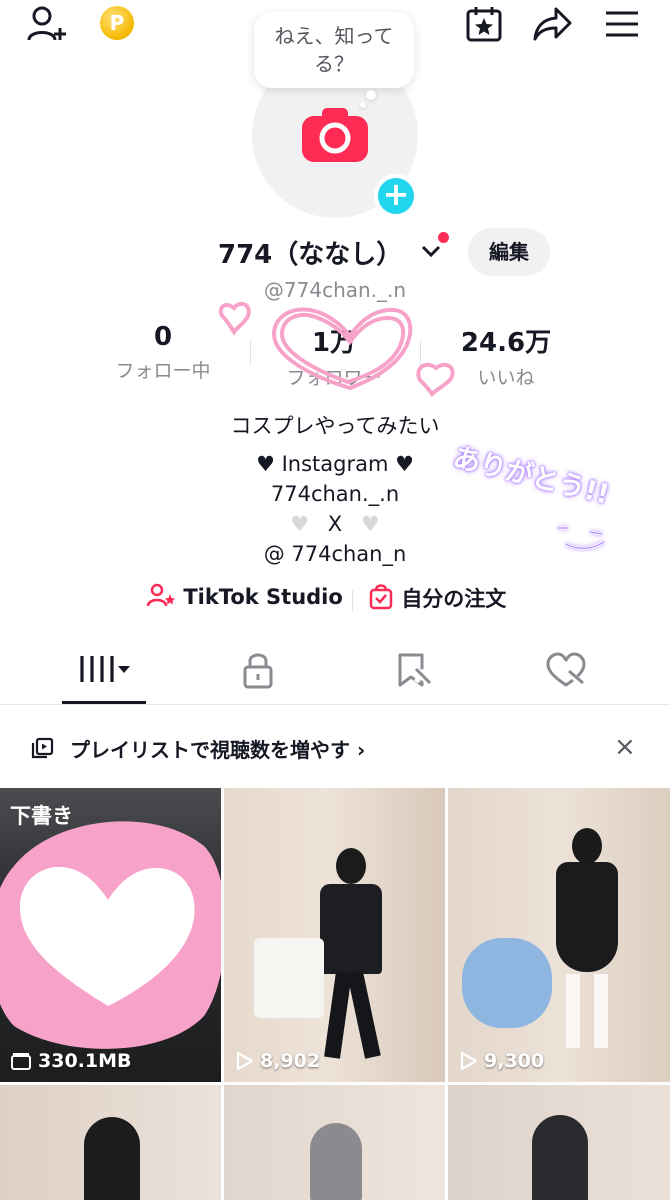 The width and height of the screenshot is (670, 1200). Describe the element at coordinates (334, 36) in the screenshot. I see `note-text-line1: ねえ、知って` at that location.